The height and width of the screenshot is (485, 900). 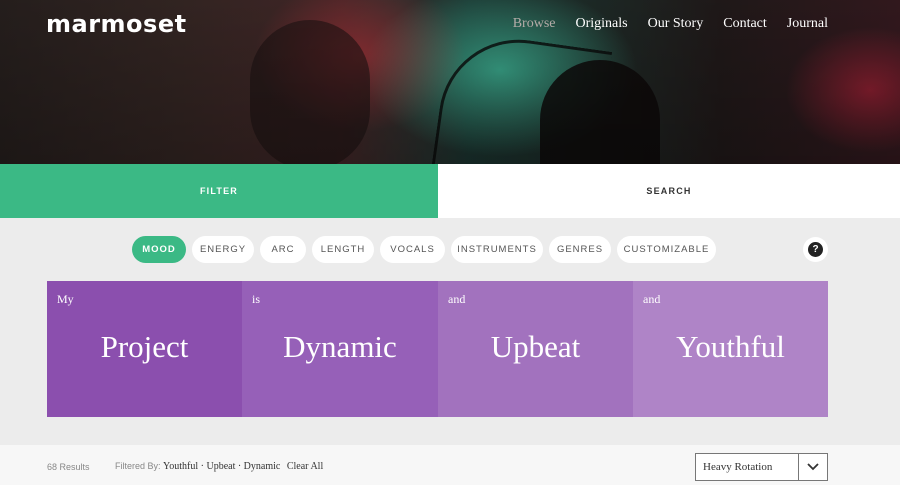 What do you see at coordinates (68, 467) in the screenshot?
I see `results-count: 68 Results` at bounding box center [68, 467].